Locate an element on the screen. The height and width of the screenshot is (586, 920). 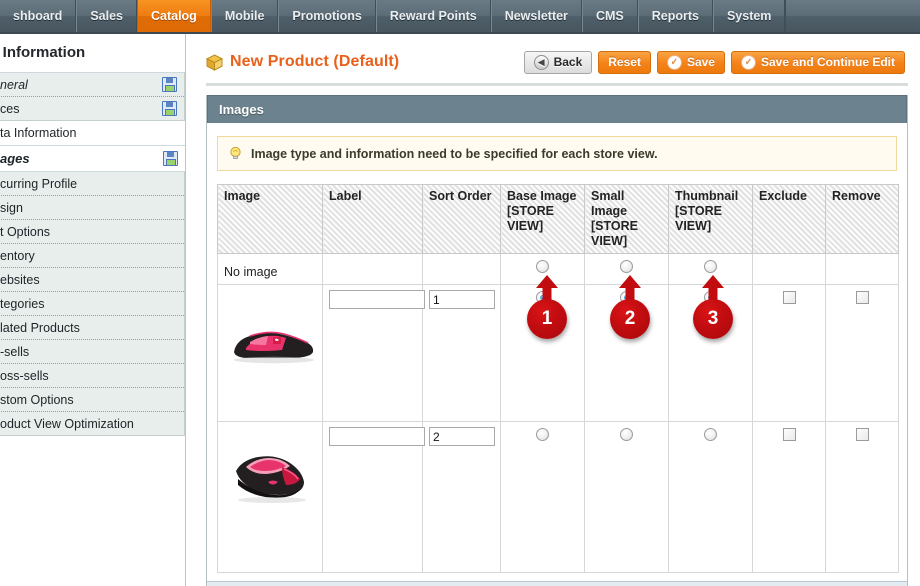
sidebar-item-label: entory is located at coordinates (17, 255).